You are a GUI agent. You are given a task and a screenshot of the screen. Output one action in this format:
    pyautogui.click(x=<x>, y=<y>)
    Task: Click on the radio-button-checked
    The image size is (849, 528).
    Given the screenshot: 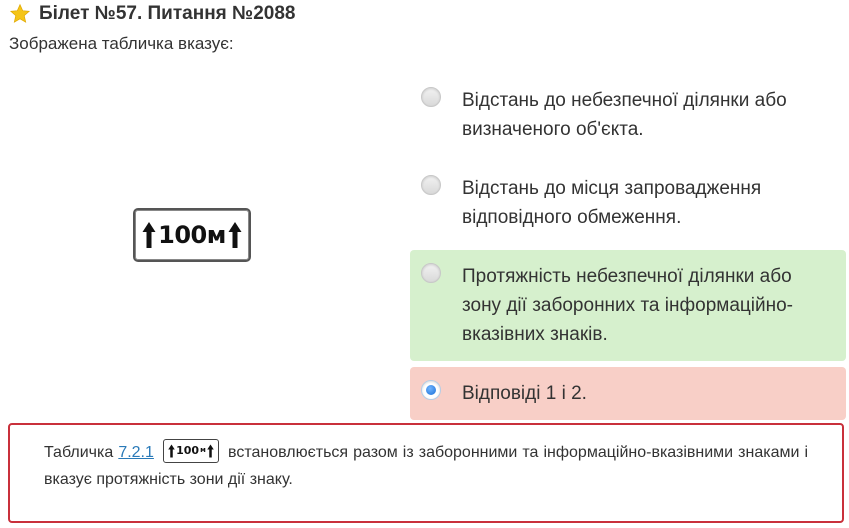 What is the action you would take?
    pyautogui.click(x=431, y=390)
    